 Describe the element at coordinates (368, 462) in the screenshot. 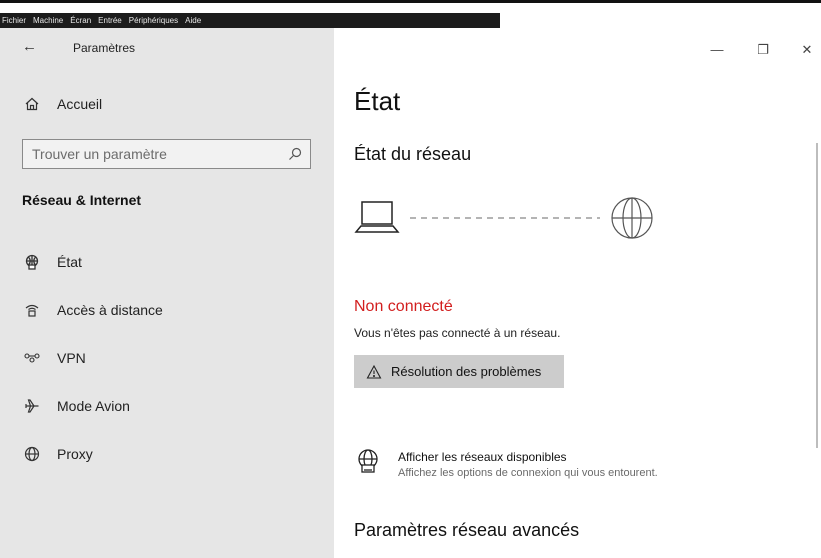

I see `available-networks-icon` at that location.